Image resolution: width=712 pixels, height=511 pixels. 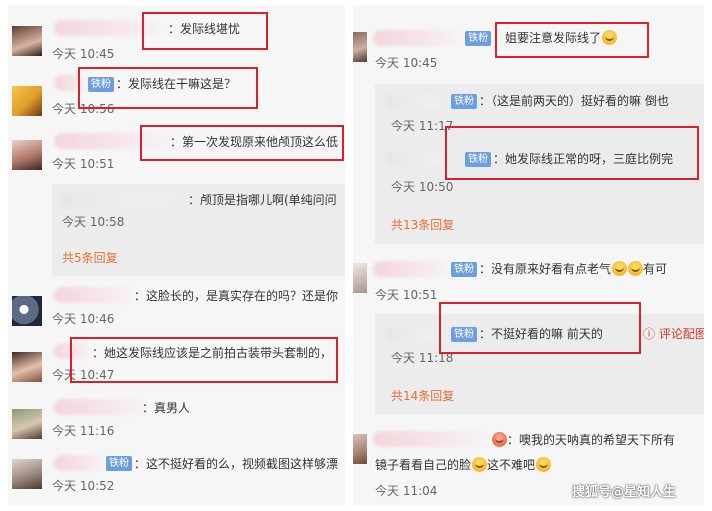 What do you see at coordinates (83, 375) in the screenshot?
I see `comment-time: 今天 10:47` at bounding box center [83, 375].